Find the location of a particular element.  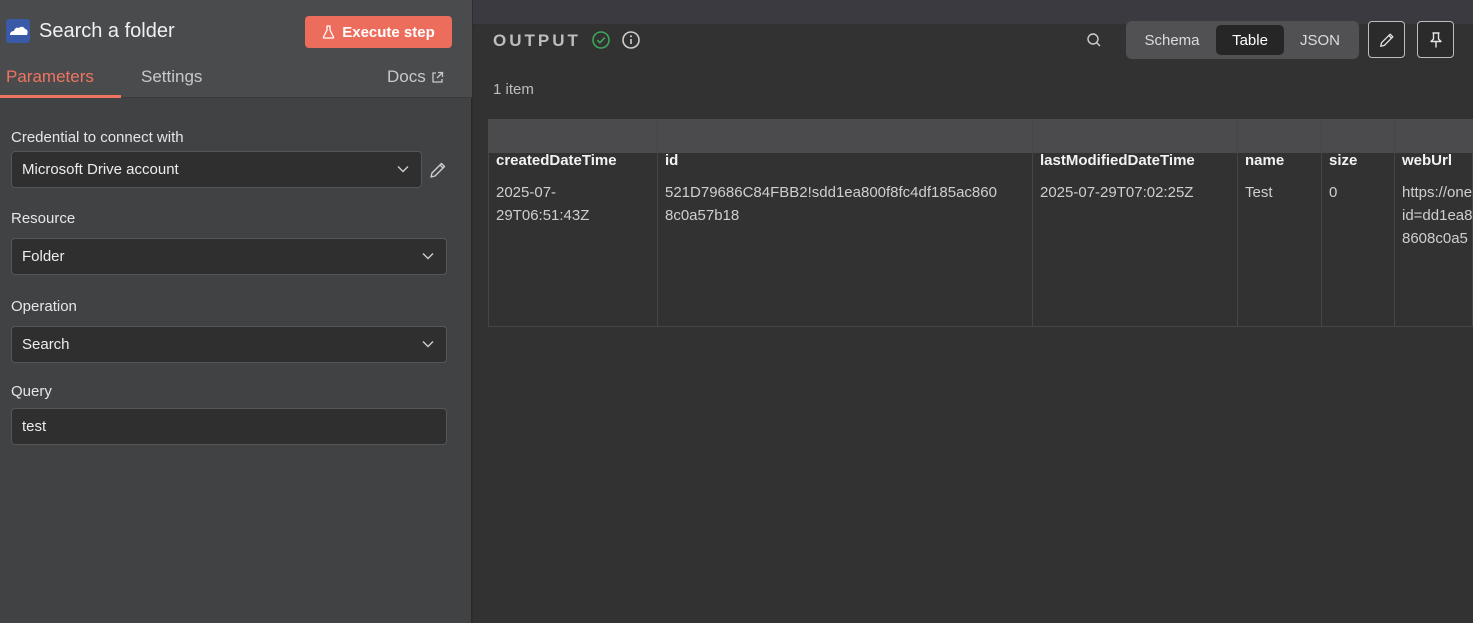

resource-select: Folder is located at coordinates (229, 256).